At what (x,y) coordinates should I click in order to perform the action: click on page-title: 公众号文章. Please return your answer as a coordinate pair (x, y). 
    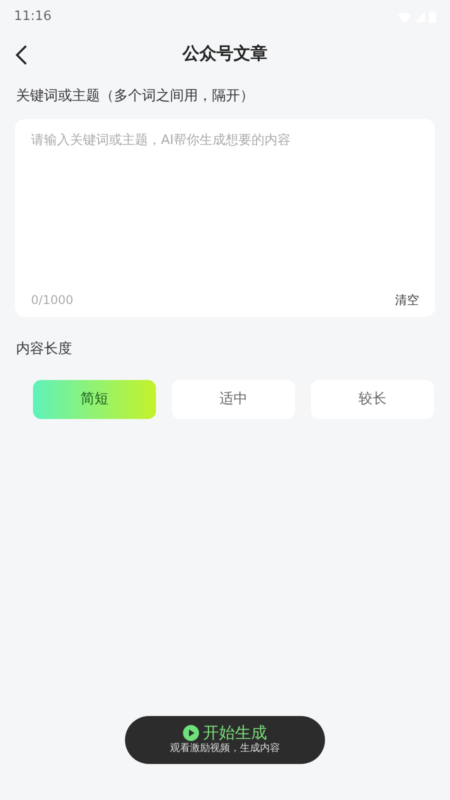
    Looking at the image, I should click on (225, 54).